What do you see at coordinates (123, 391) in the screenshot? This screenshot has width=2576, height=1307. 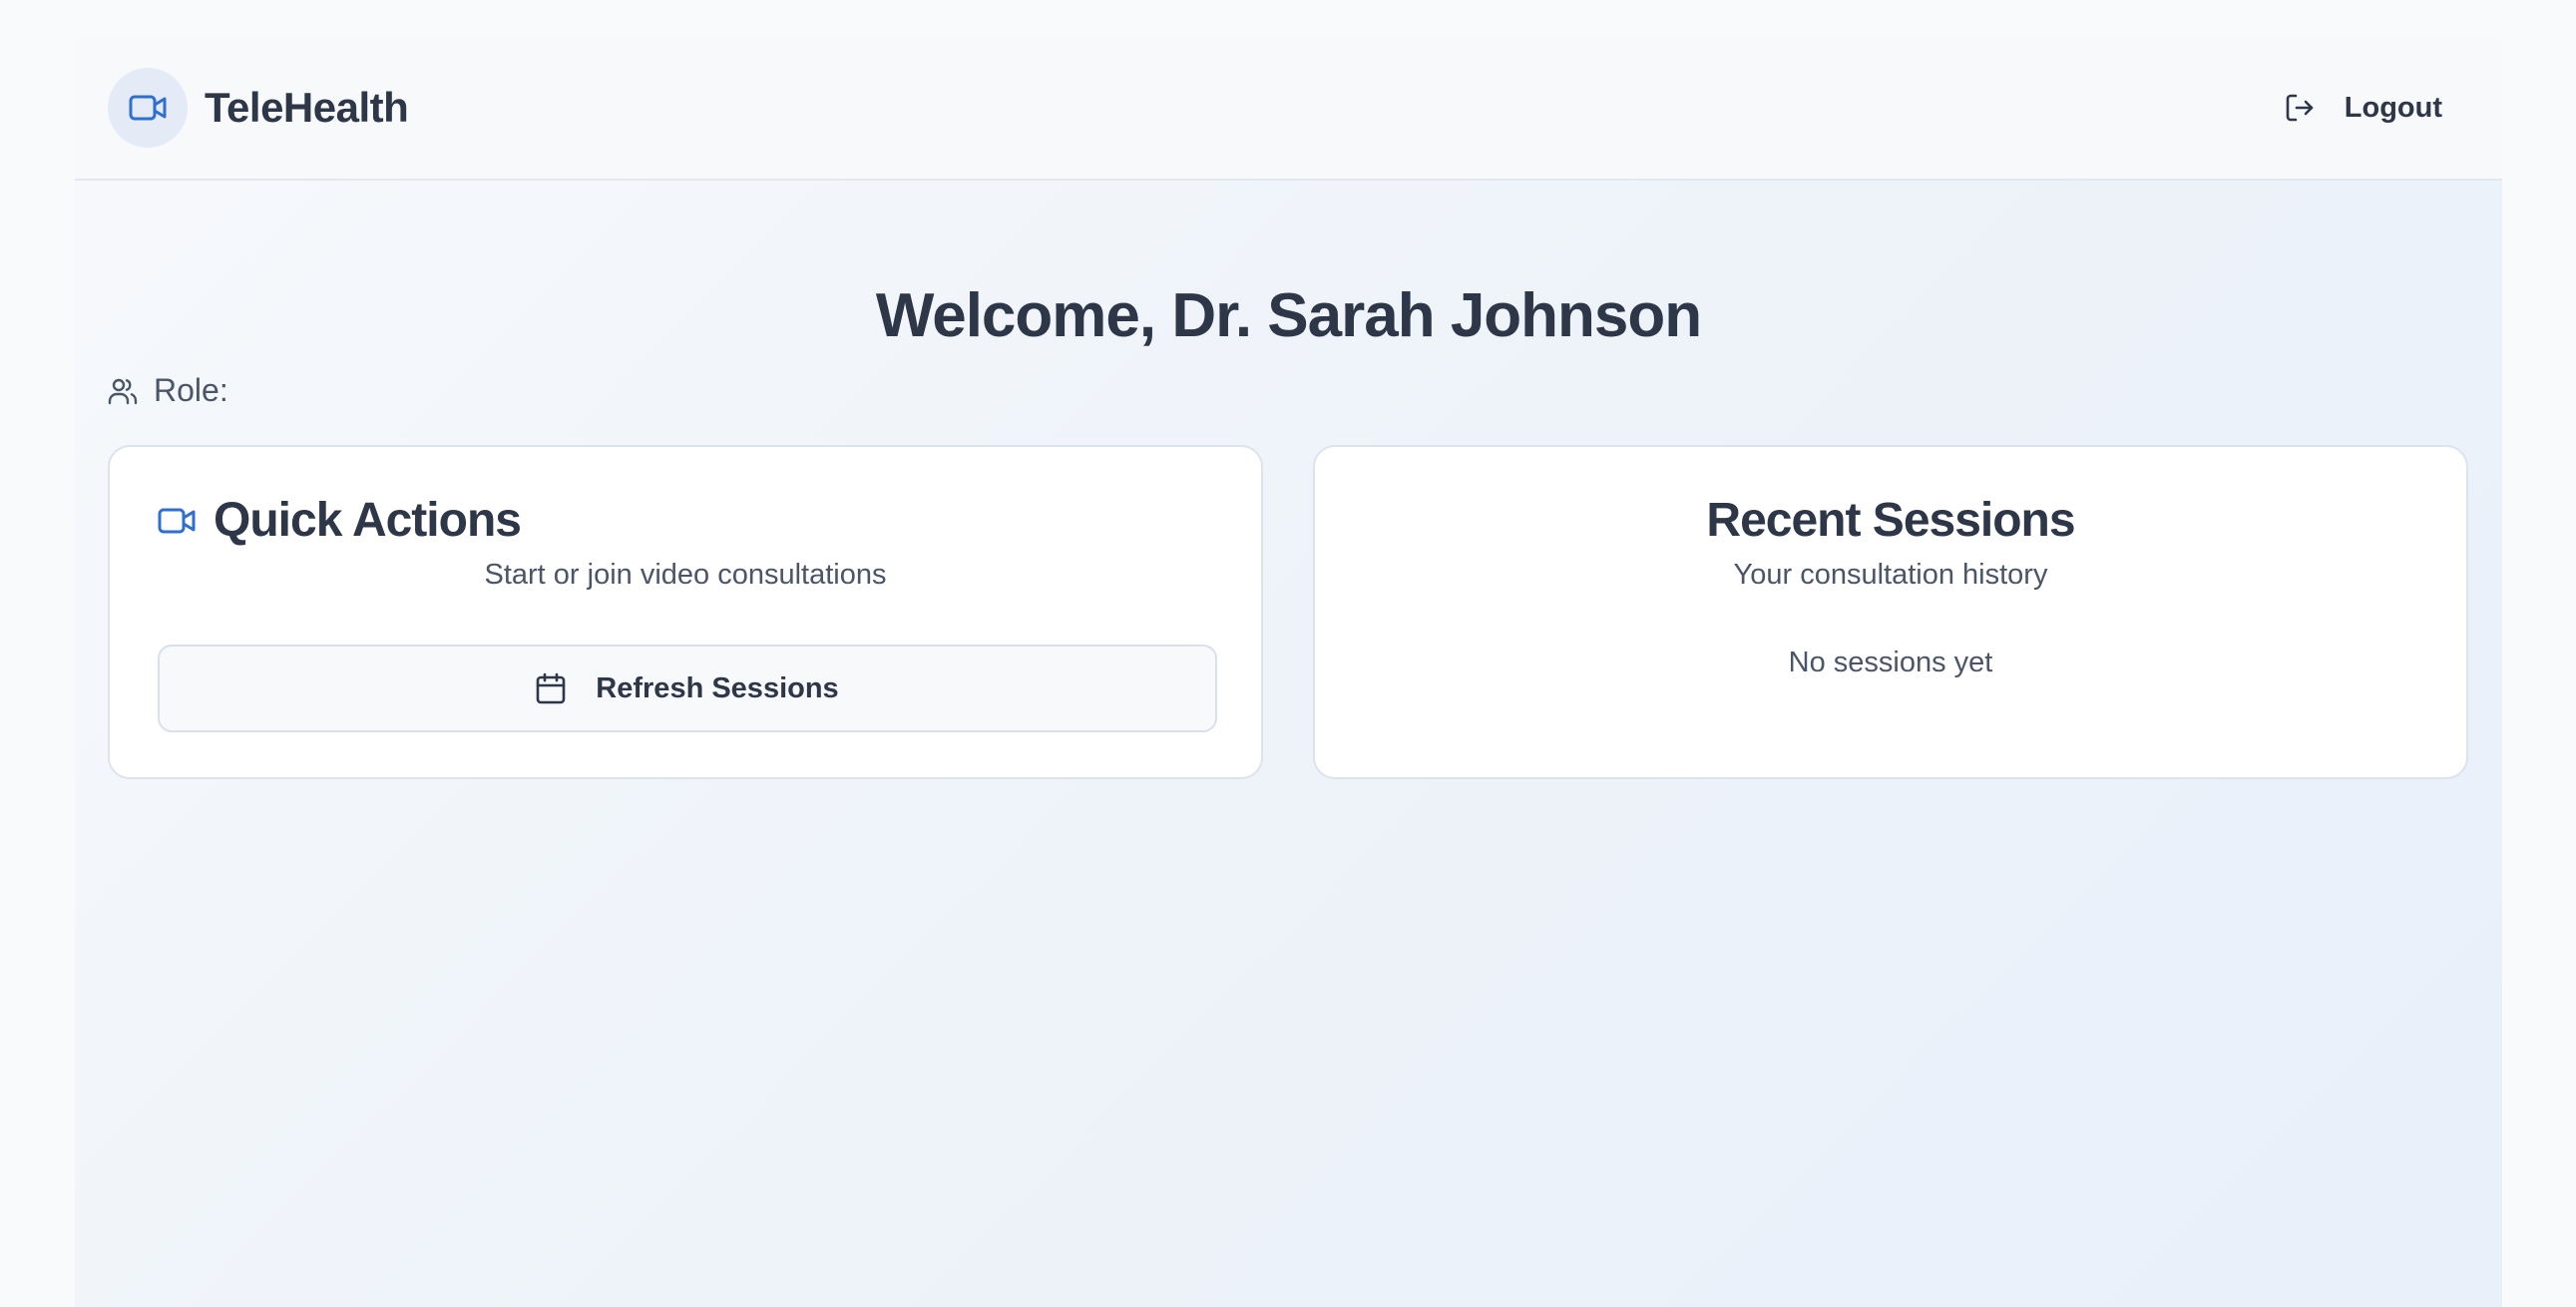 I see `users-icon` at bounding box center [123, 391].